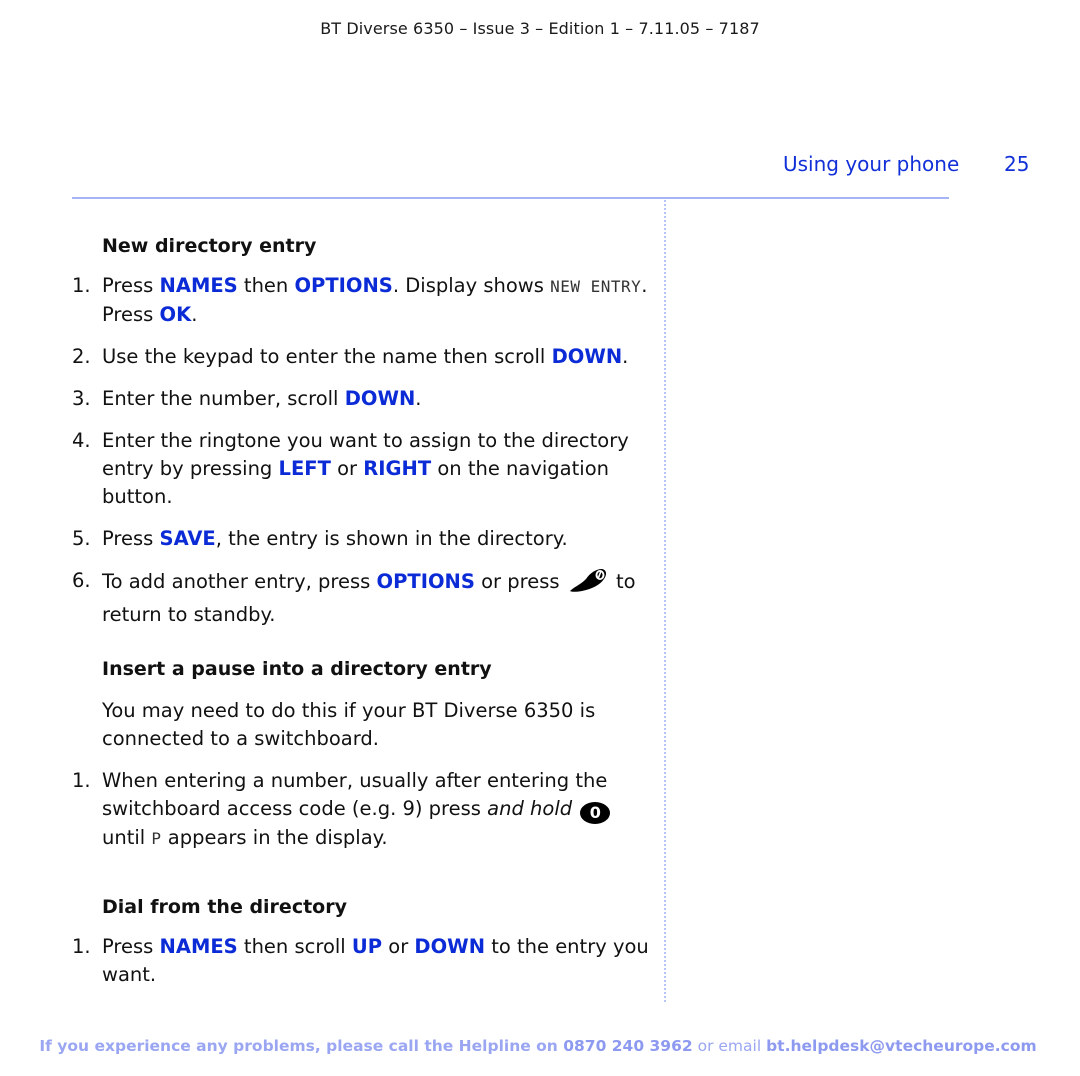 This screenshot has height=1076, width=1080. What do you see at coordinates (729, 1046) in the screenshot?
I see `footer-text: or email` at bounding box center [729, 1046].